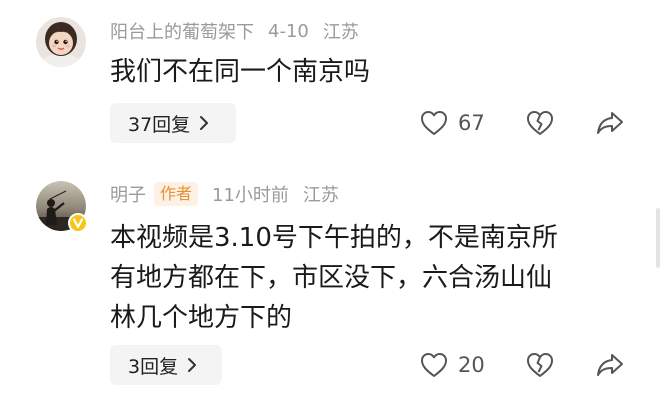 The image size is (660, 400). I want to click on comment-text: 我们不在同一个南京吗, so click(375, 72).